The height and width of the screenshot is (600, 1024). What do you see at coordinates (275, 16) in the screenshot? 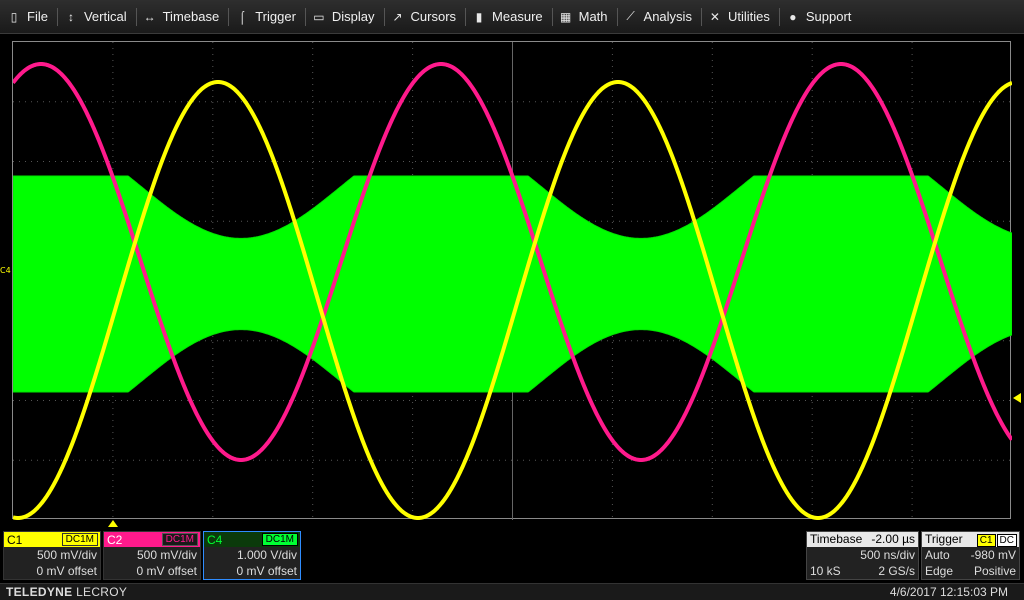
I see `menu-label: Trigger` at bounding box center [275, 16].